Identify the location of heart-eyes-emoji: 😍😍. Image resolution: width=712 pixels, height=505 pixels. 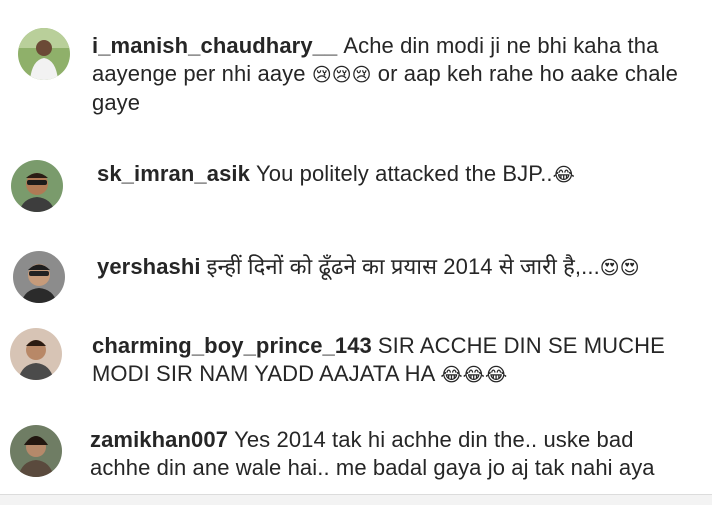
(619, 268).